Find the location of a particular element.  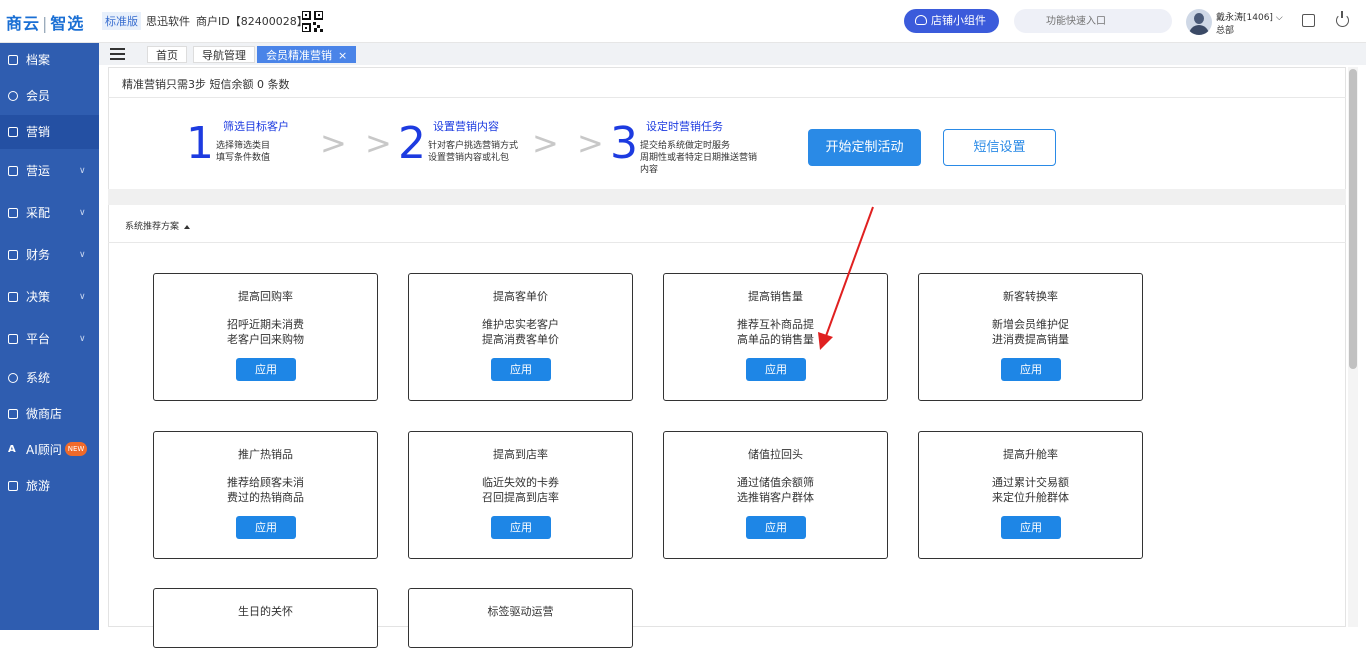

user-icon is located at coordinates (13, 96).